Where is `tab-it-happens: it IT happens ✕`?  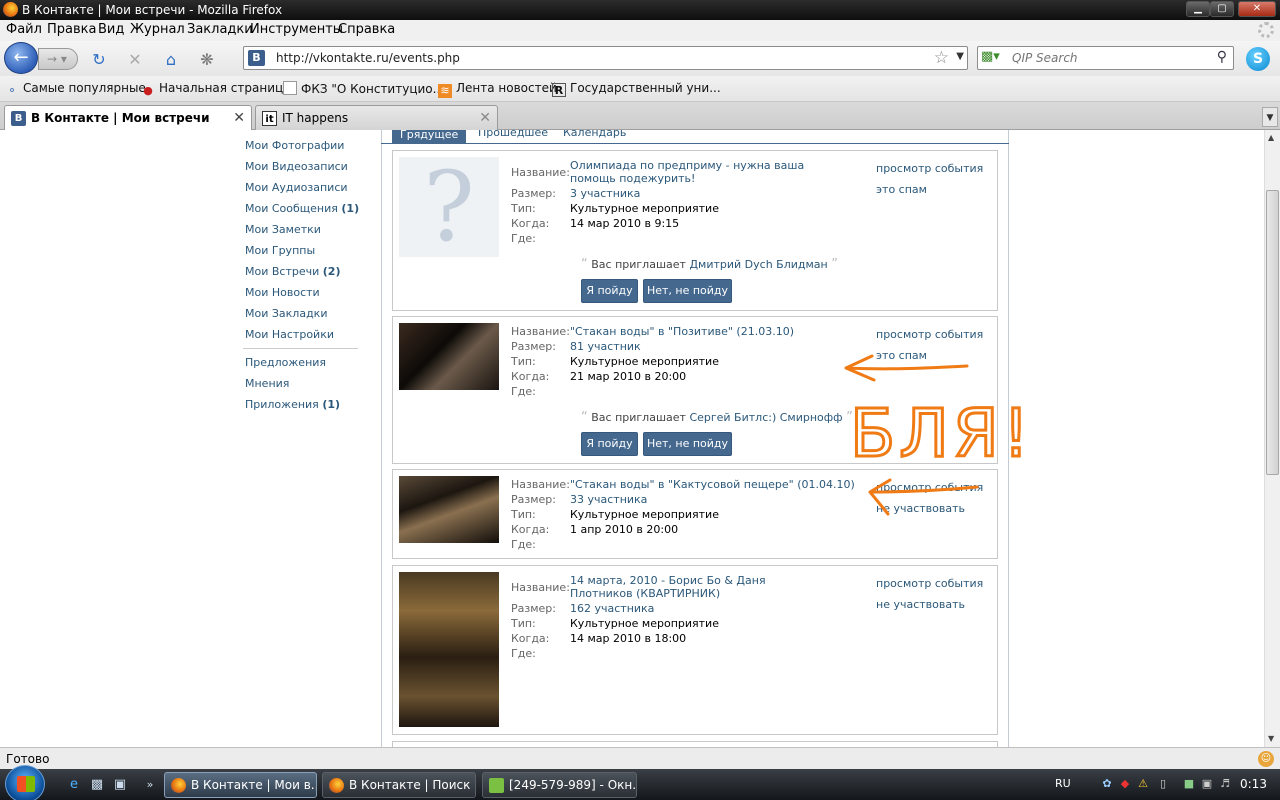 tab-it-happens: it IT happens ✕ is located at coordinates (376, 117).